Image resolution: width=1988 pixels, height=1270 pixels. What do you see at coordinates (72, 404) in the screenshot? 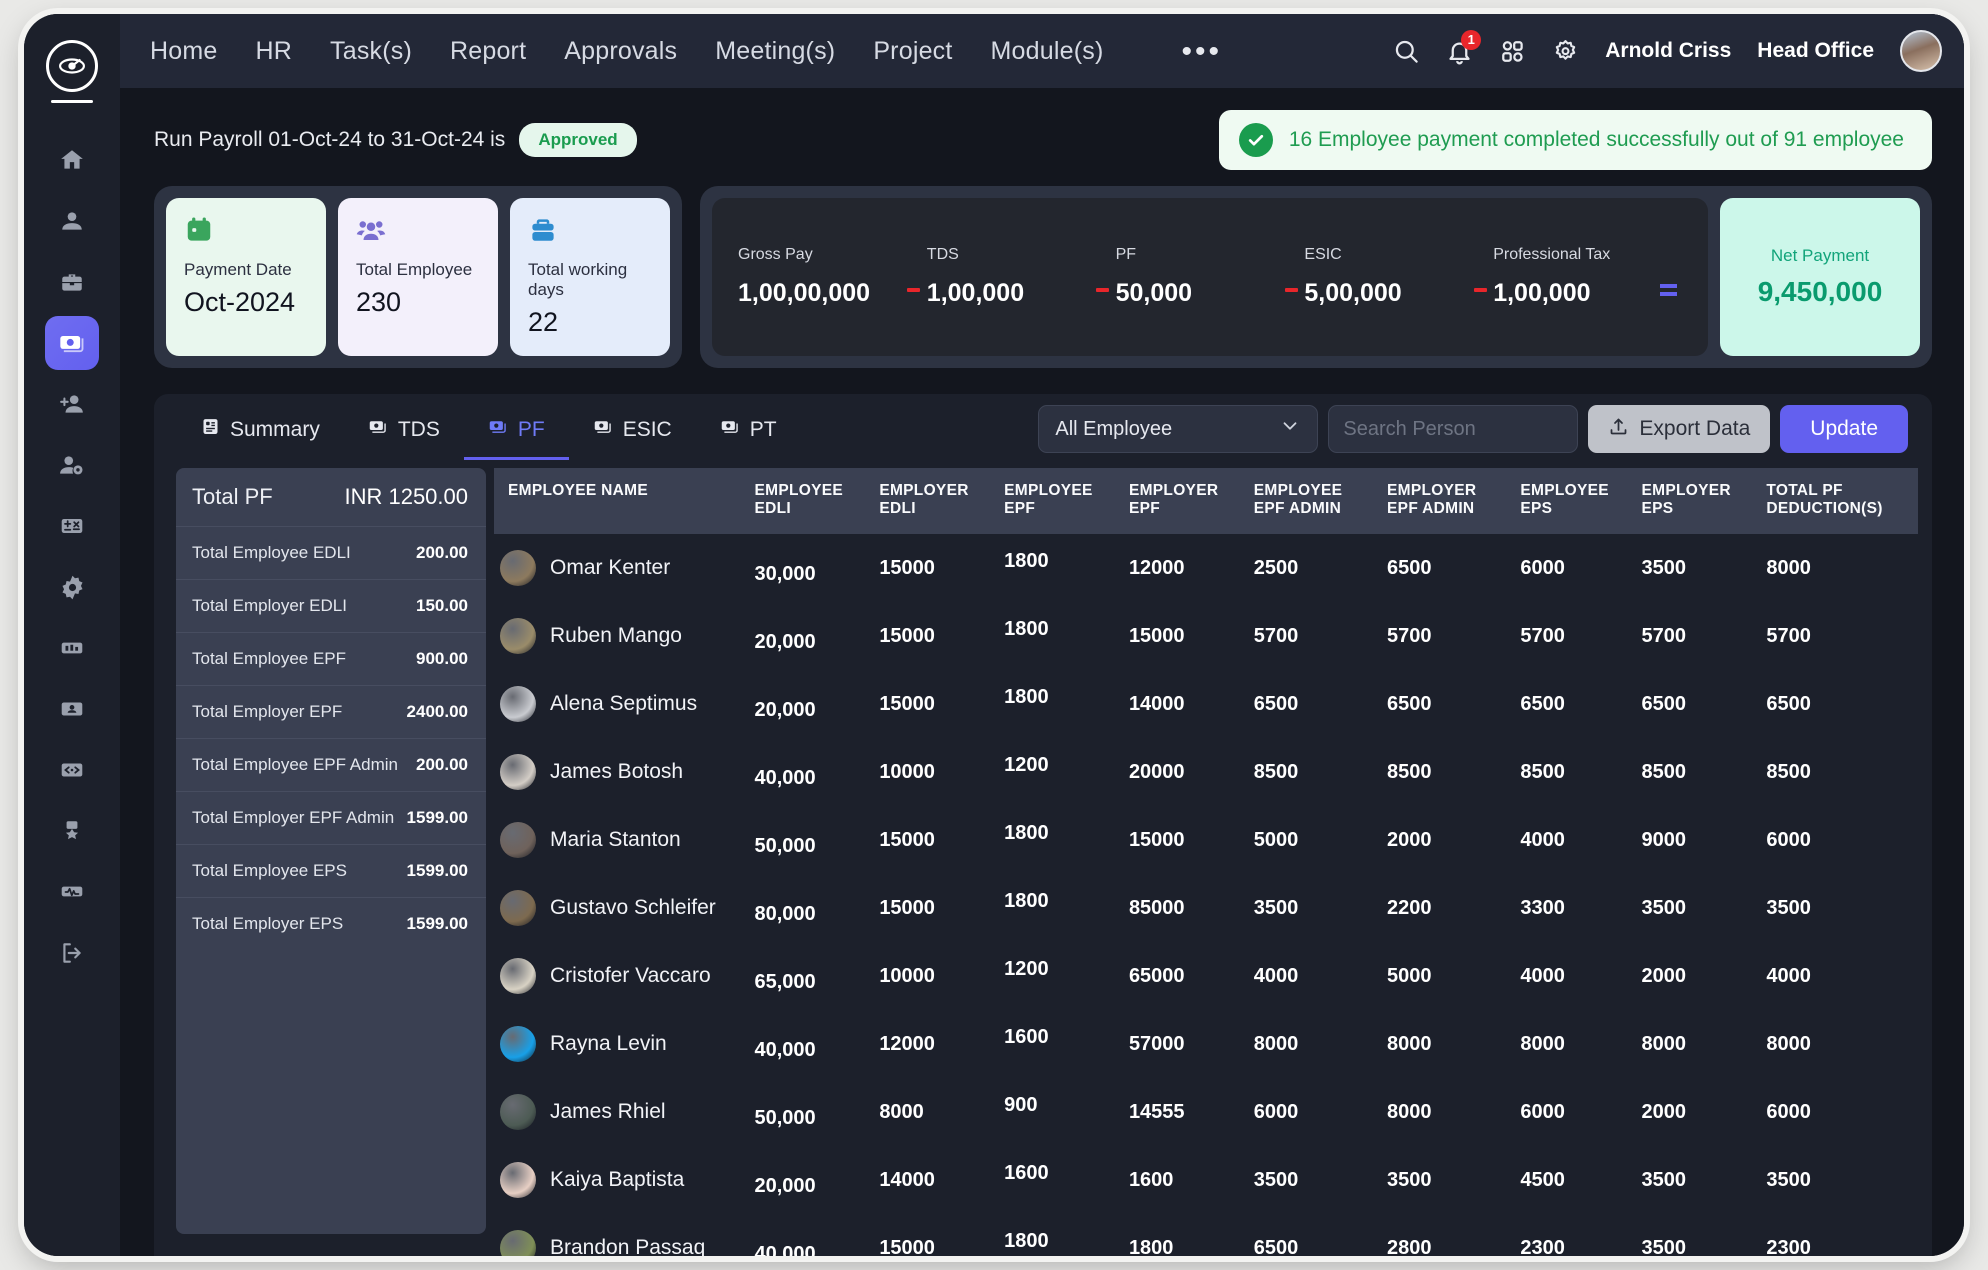
I see `sidebar-item-add-user` at bounding box center [72, 404].